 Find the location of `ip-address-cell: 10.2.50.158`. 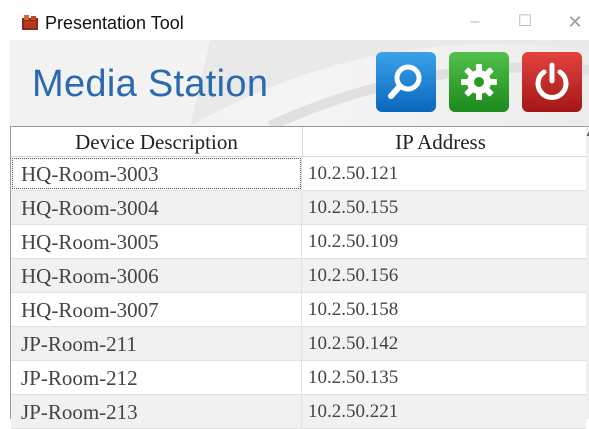

ip-address-cell: 10.2.50.158 is located at coordinates (353, 309).